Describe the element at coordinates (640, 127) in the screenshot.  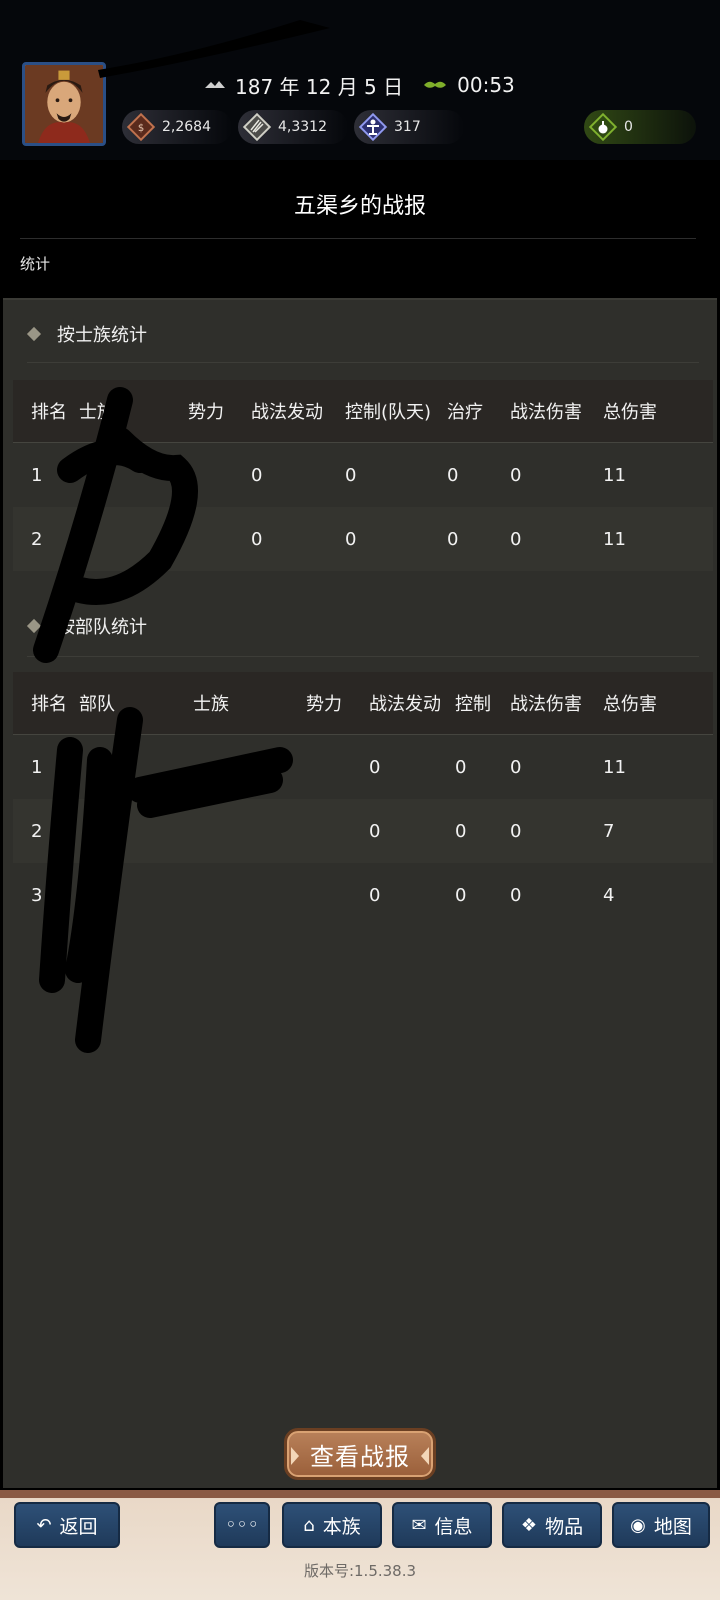
I see `resource-potion: 0` at that location.